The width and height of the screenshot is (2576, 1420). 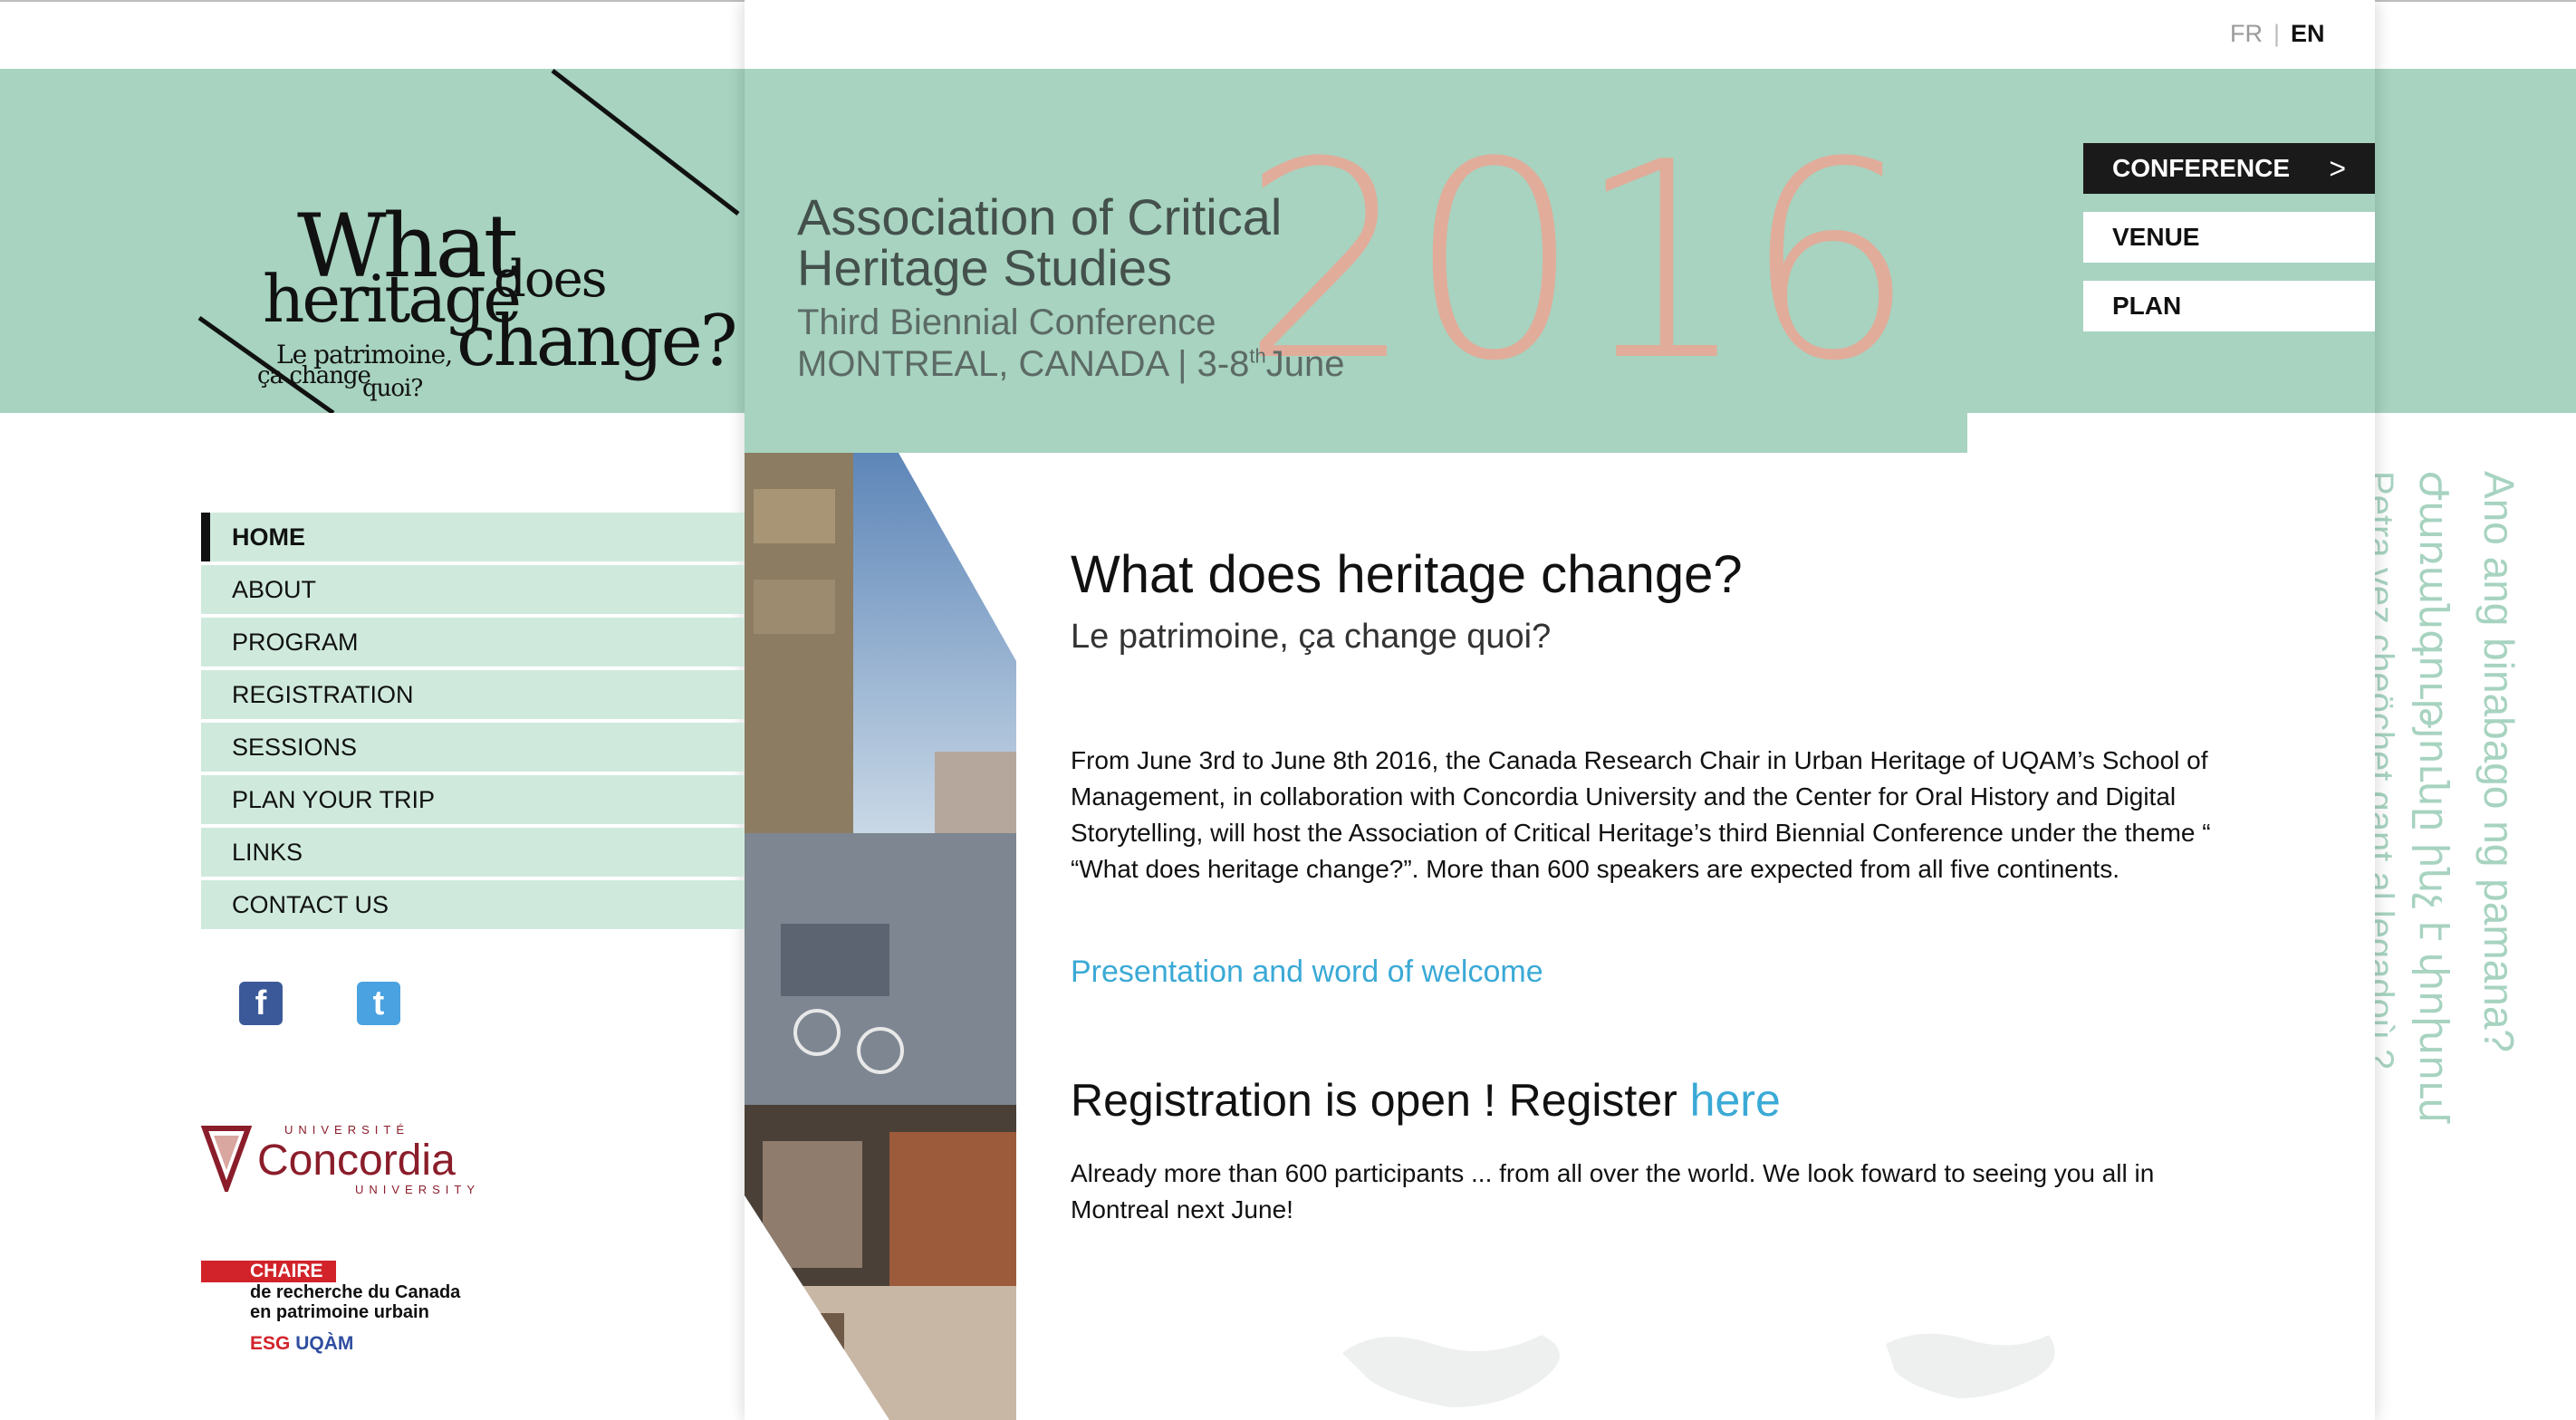 I want to click on sidebar-item-registration: REGISTRATION, so click(x=473, y=695).